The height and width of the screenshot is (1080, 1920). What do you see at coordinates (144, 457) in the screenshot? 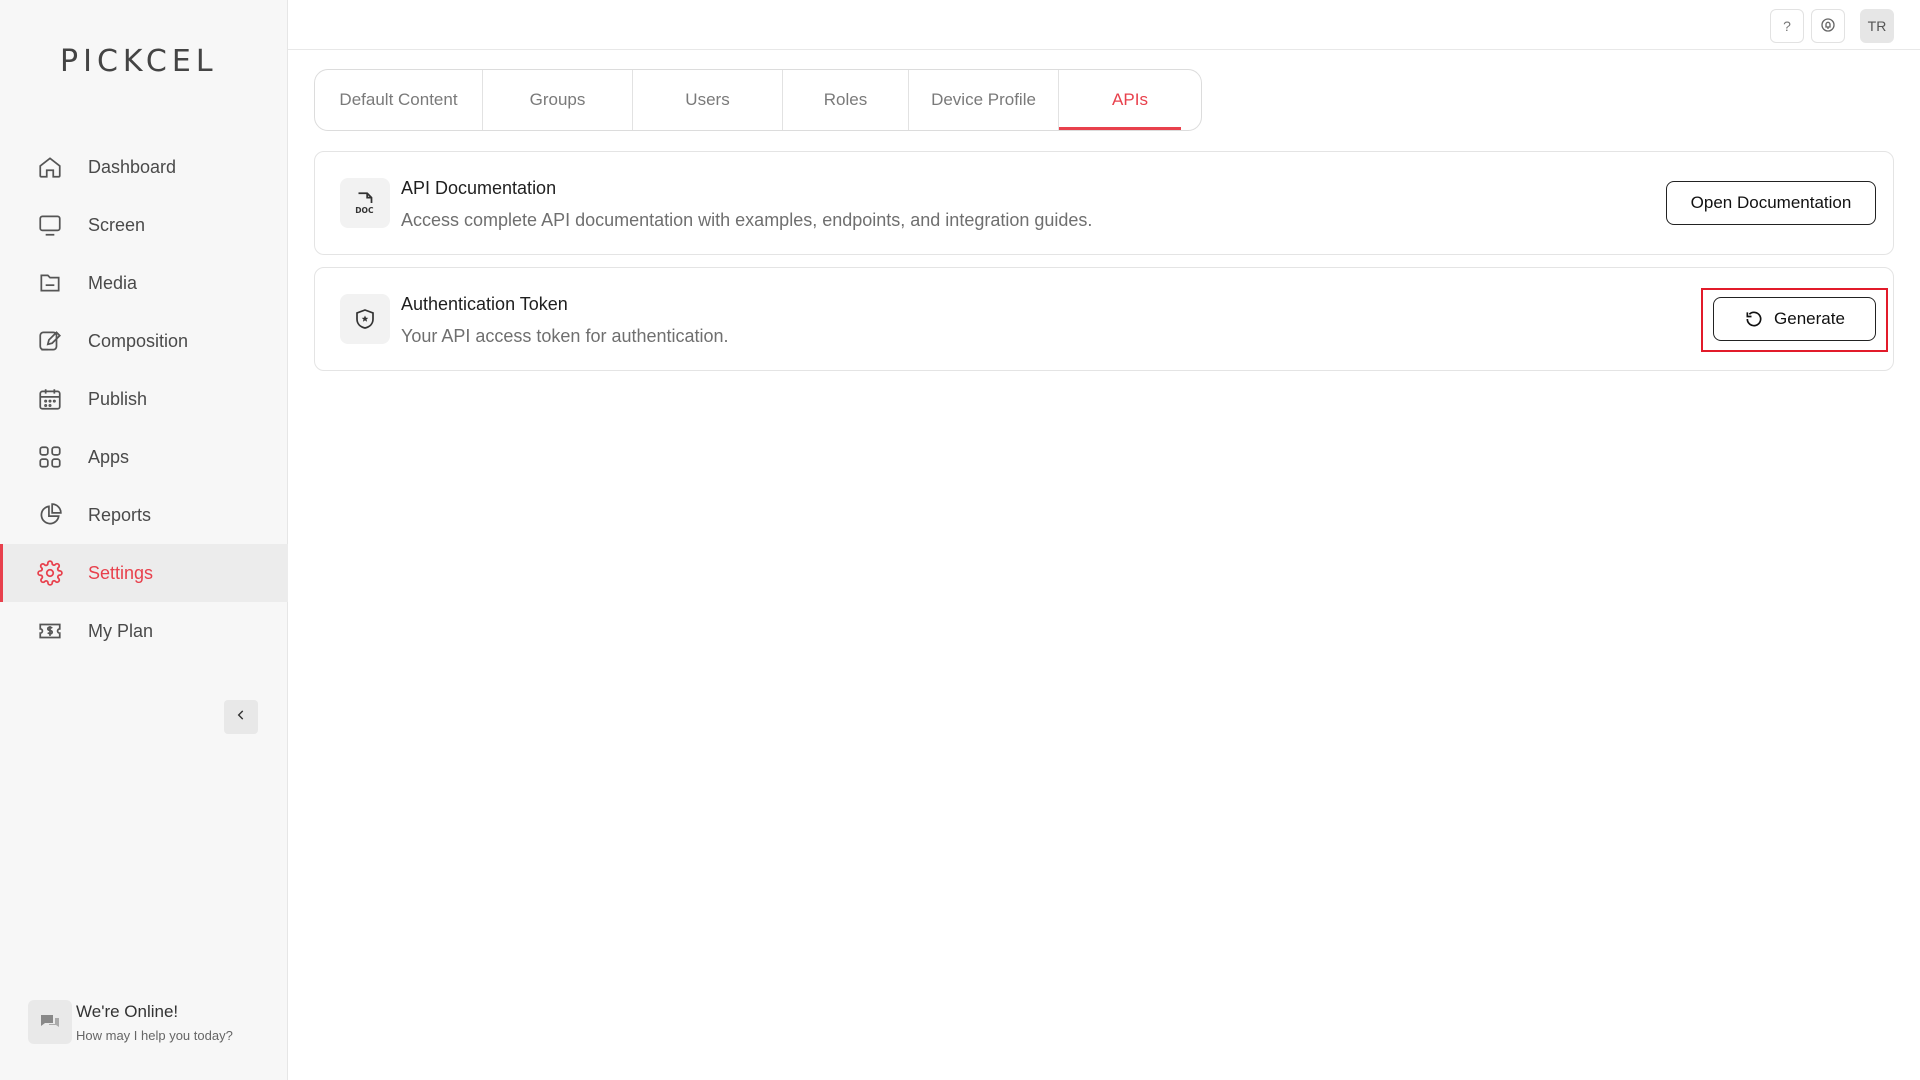
I see `sidebar-item-apps: Apps` at bounding box center [144, 457].